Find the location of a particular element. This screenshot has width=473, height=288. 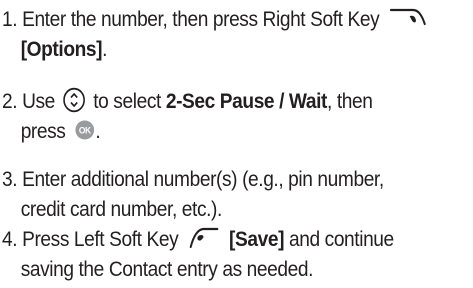

step-text: to select is located at coordinates (127, 101).